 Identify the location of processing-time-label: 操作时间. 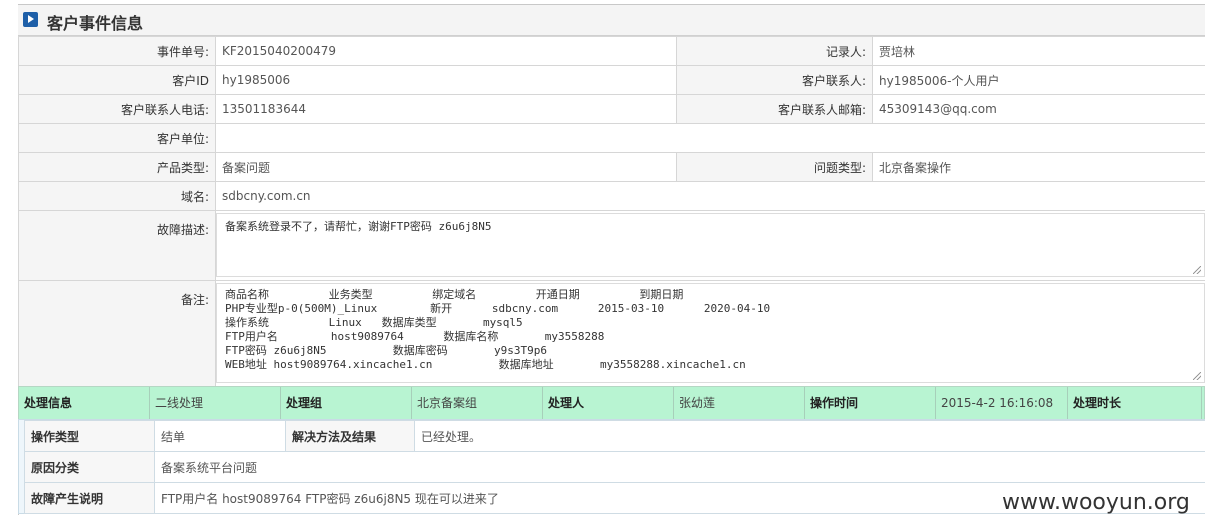
(870, 403).